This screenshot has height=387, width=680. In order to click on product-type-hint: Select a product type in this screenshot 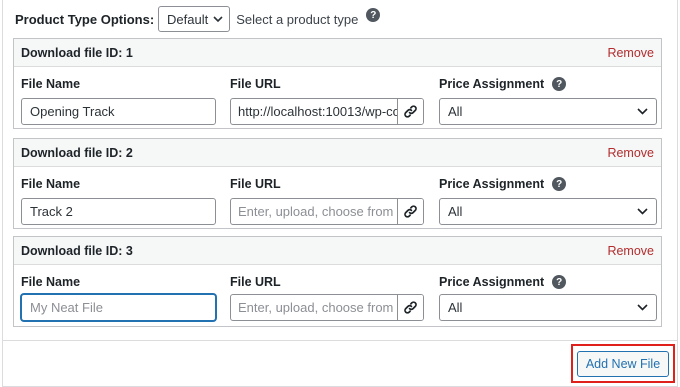, I will do `click(297, 19)`.